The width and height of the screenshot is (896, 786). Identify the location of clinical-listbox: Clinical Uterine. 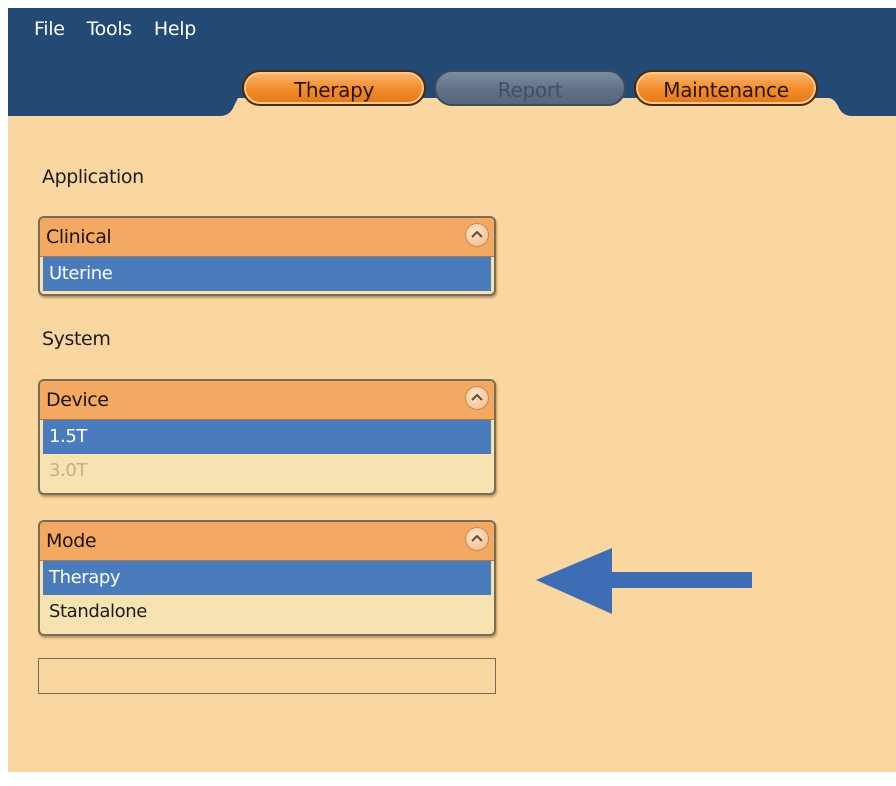
(267, 256).